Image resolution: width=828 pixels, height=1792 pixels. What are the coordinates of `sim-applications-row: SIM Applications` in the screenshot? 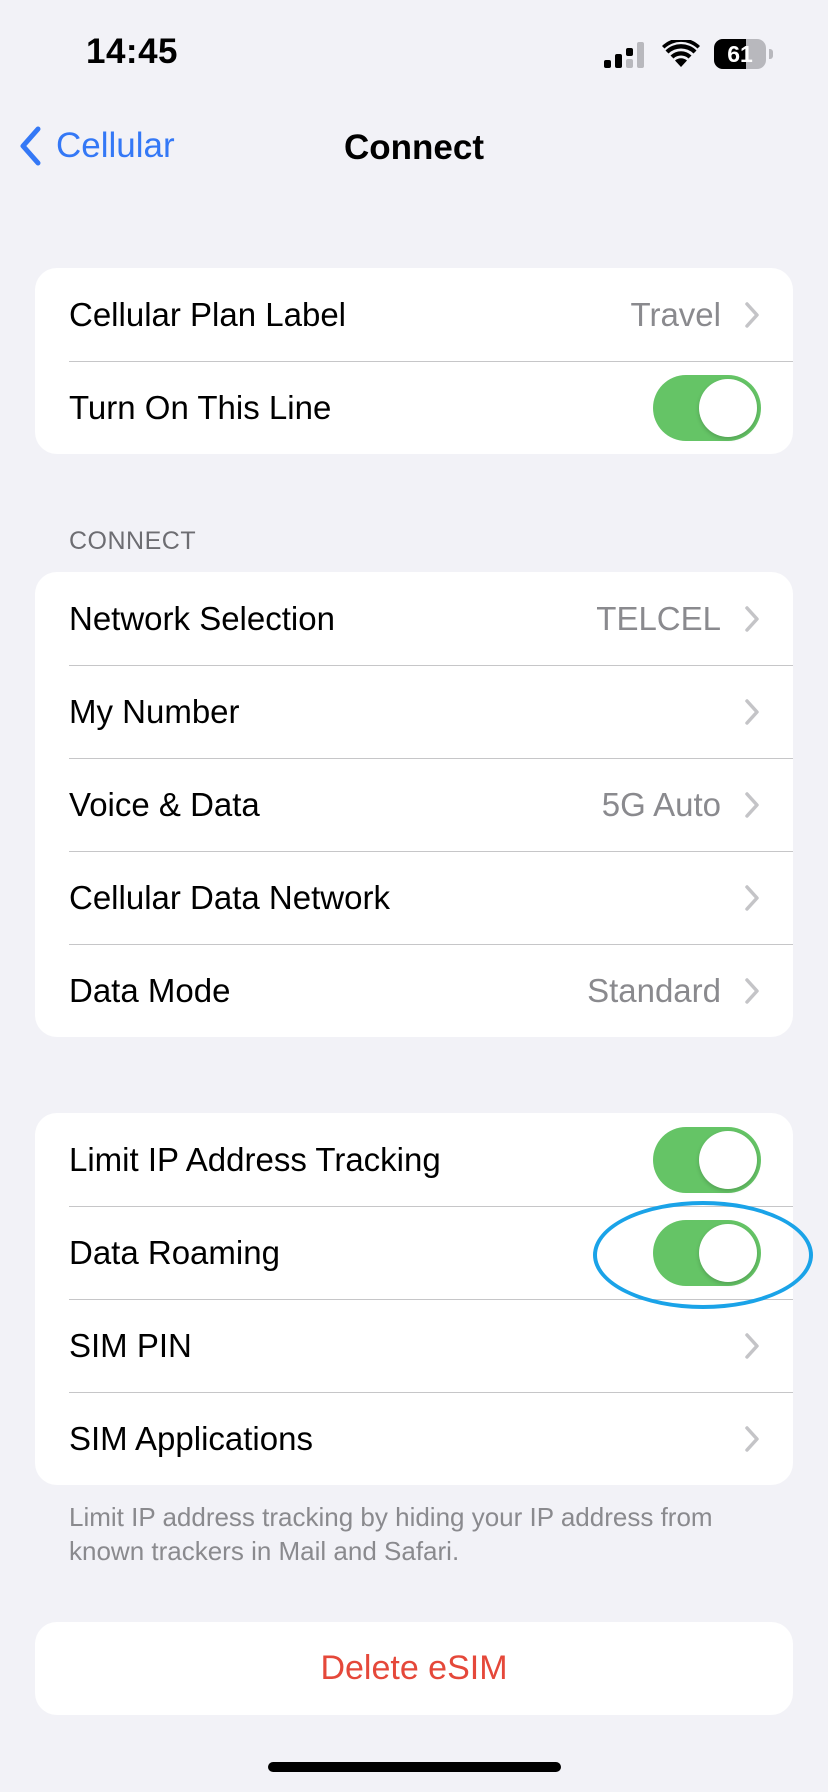 It's located at (414, 1438).